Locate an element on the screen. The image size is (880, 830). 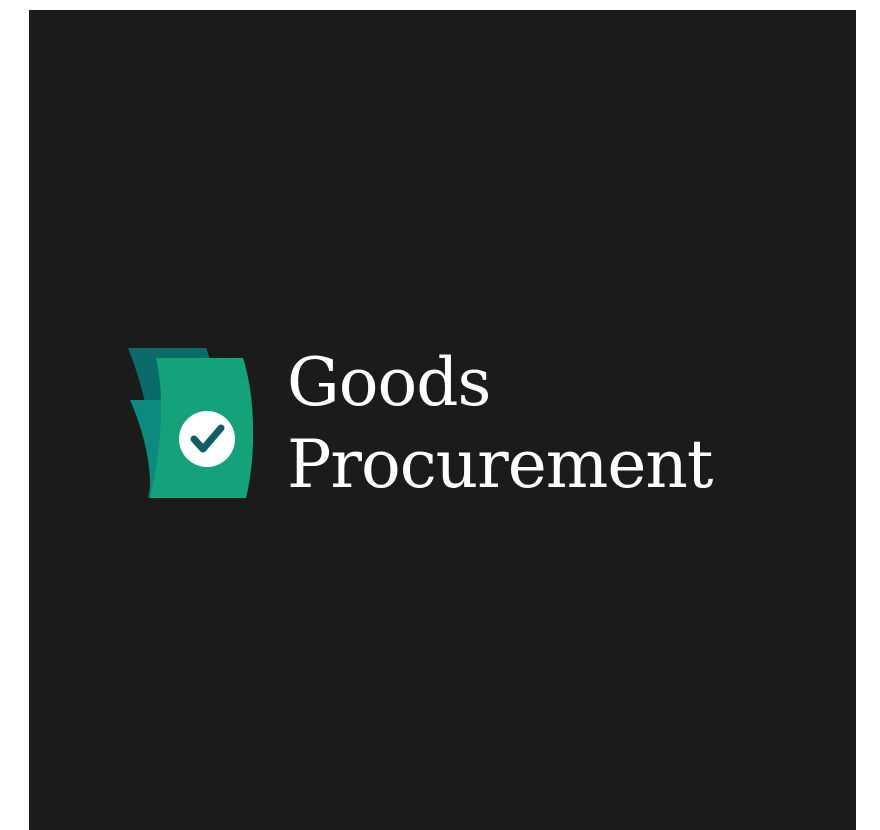
brand-line-1: Goods is located at coordinates (389, 382).